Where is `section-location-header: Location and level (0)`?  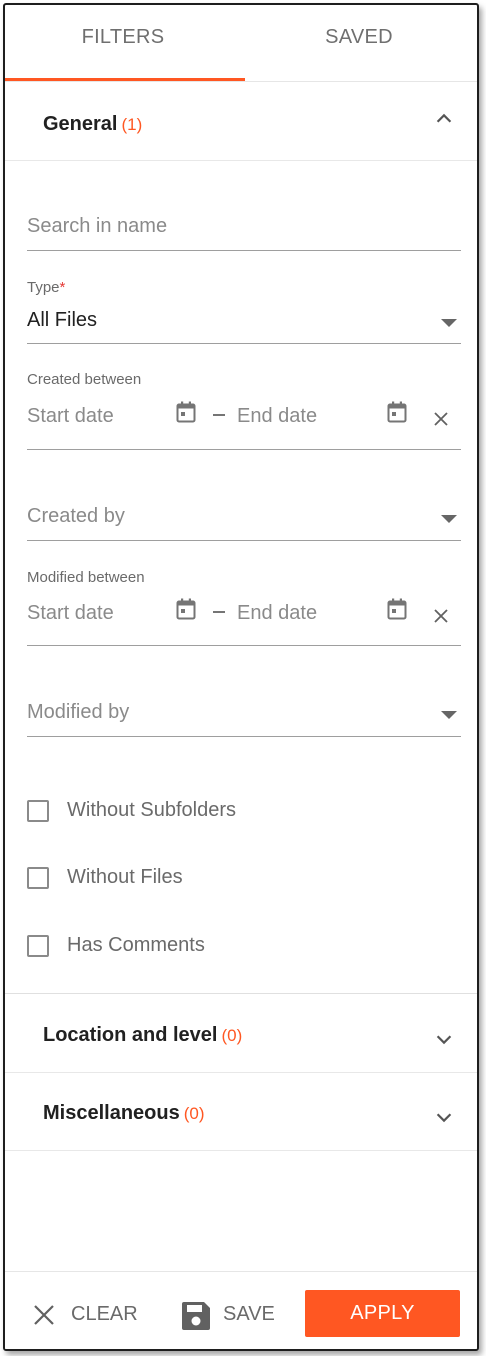 section-location-header: Location and level (0) is located at coordinates (241, 1033).